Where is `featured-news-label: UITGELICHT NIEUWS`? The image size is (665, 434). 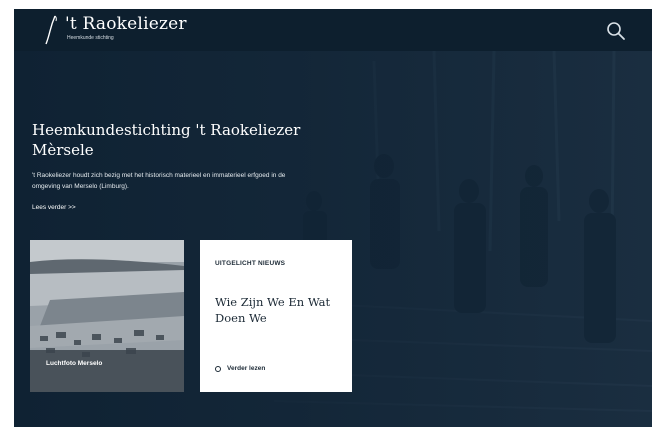
featured-news-label: UITGELICHT NIEUWS is located at coordinates (250, 263).